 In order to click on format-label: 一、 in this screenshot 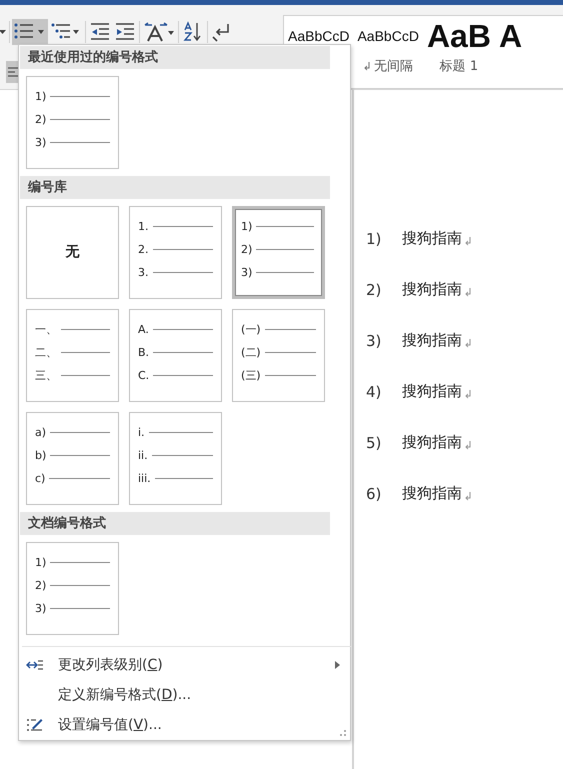, I will do `click(46, 329)`.